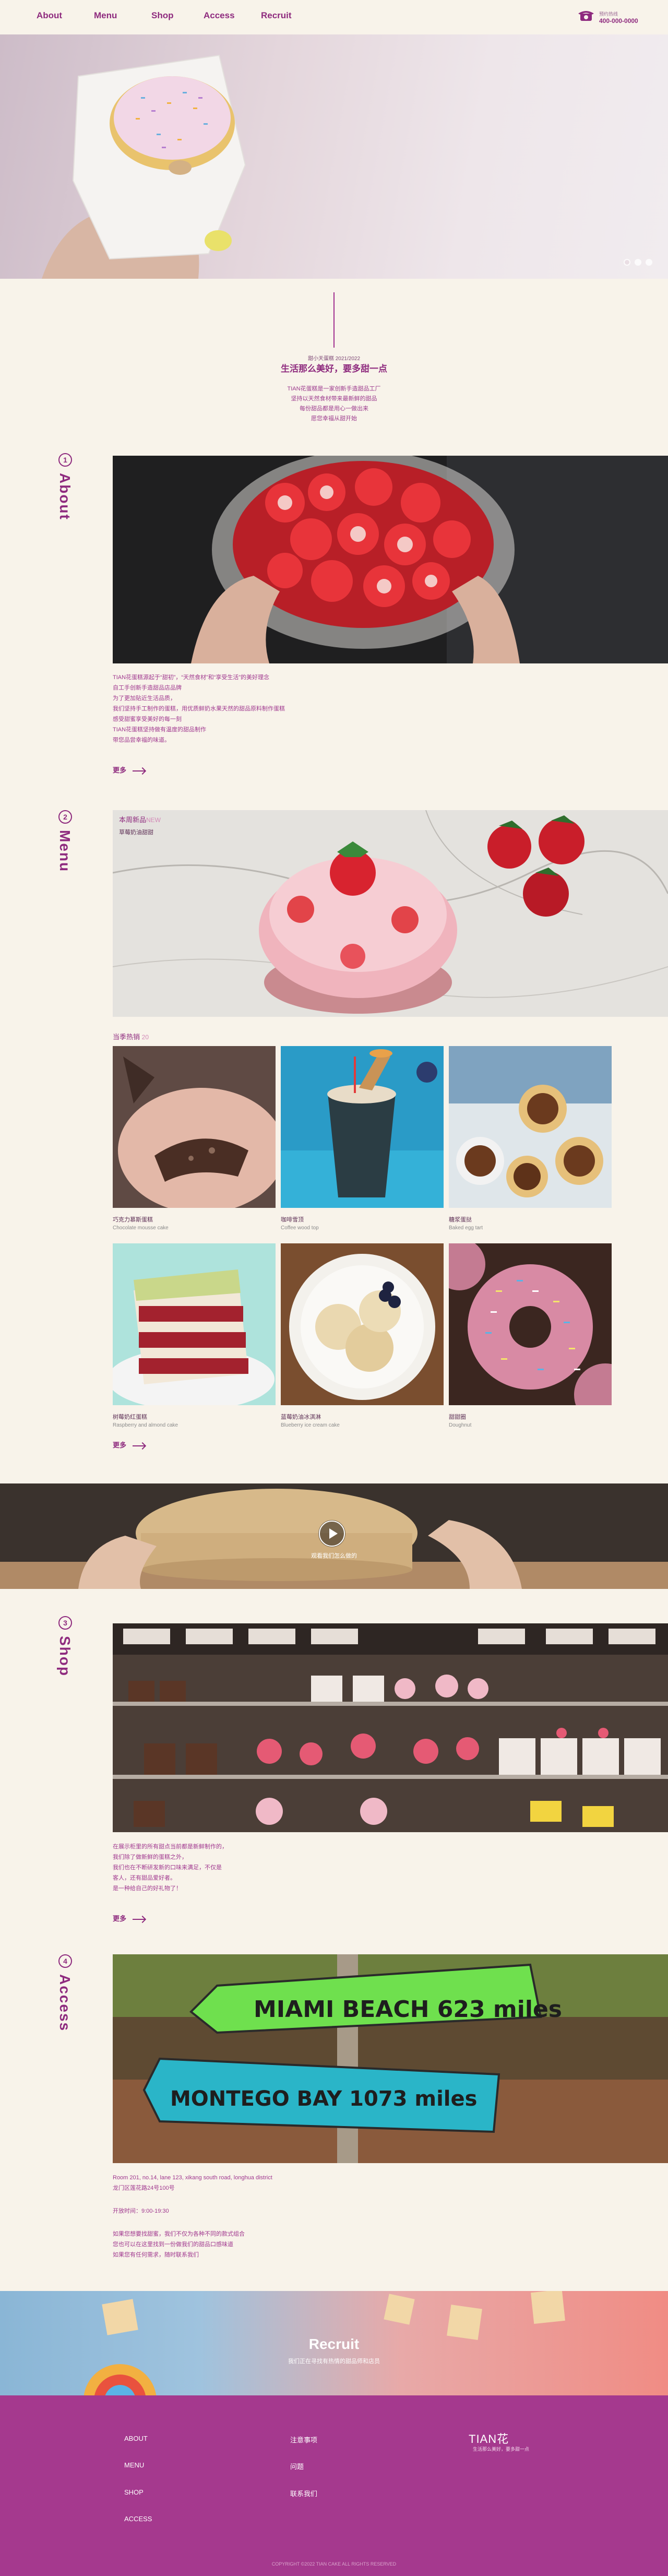  What do you see at coordinates (65, 851) in the screenshot?
I see `menu-title: Menu` at bounding box center [65, 851].